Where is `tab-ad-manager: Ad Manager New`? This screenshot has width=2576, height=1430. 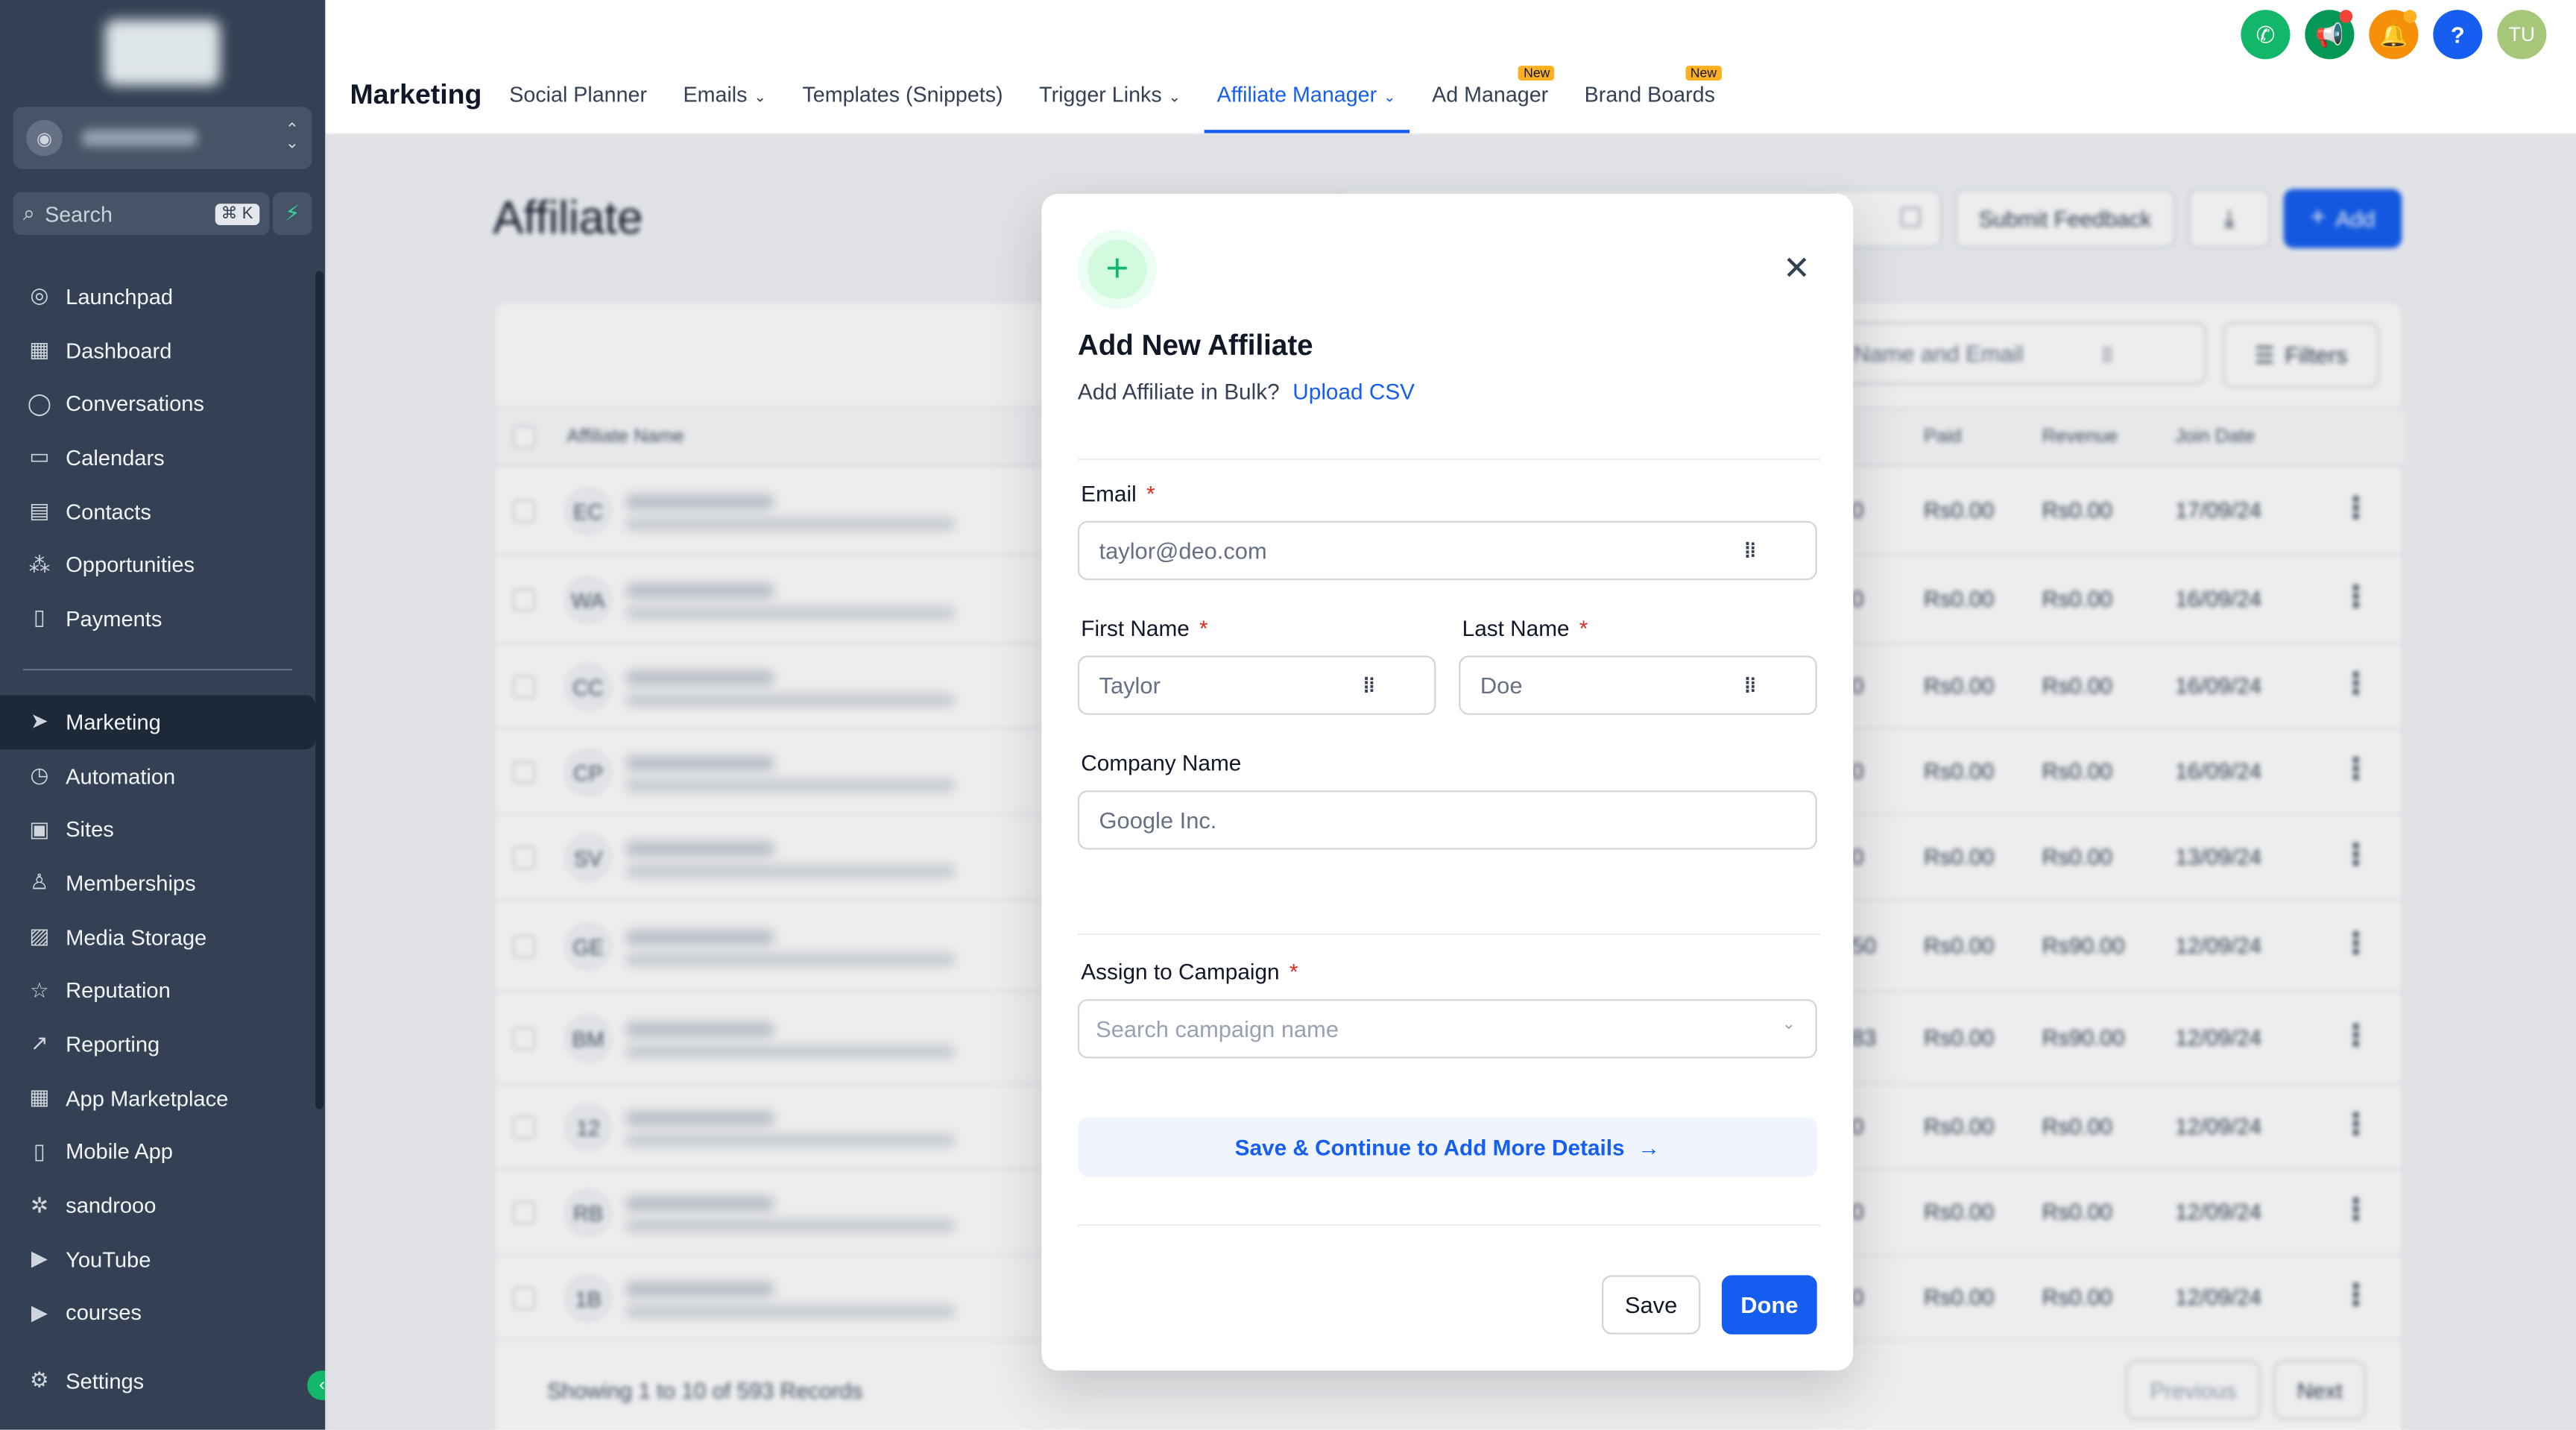 tab-ad-manager: Ad Manager New is located at coordinates (1494, 99).